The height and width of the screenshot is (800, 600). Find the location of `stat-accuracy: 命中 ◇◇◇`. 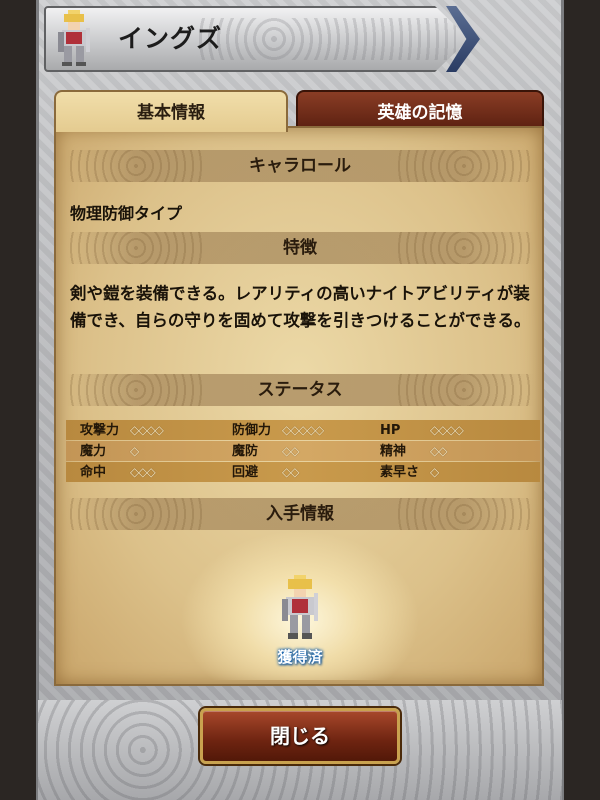

stat-accuracy: 命中 ◇◇◇ is located at coordinates (118, 472).